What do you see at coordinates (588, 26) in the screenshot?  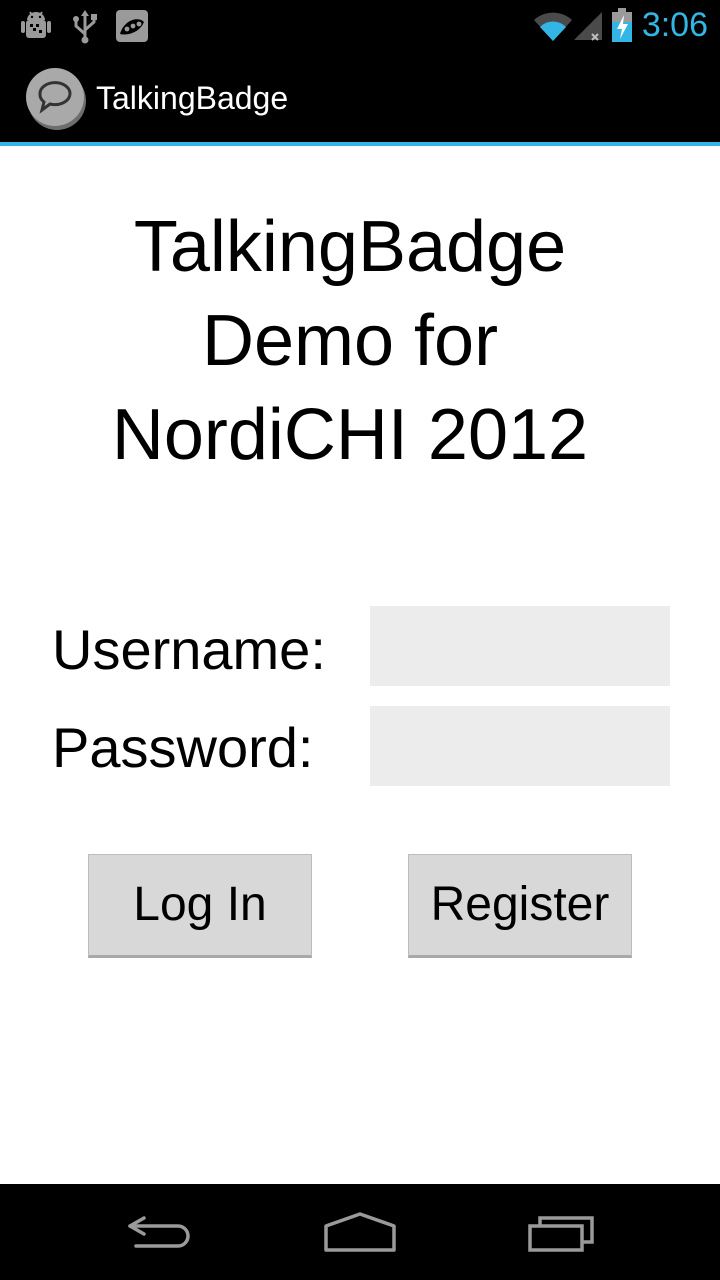 I see `signal-icon` at bounding box center [588, 26].